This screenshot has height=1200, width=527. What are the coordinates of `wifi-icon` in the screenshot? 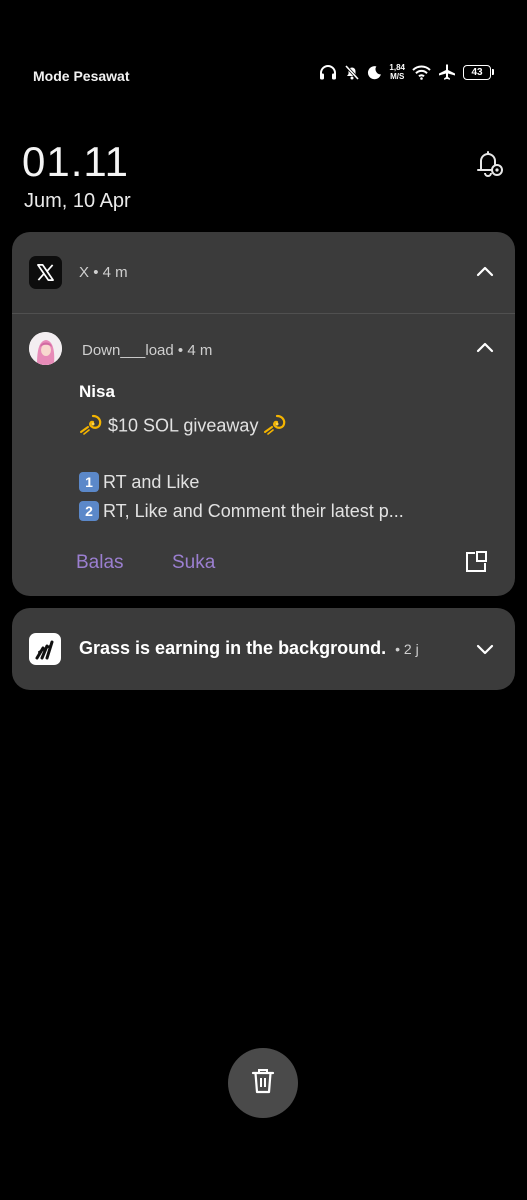 It's located at (421, 72).